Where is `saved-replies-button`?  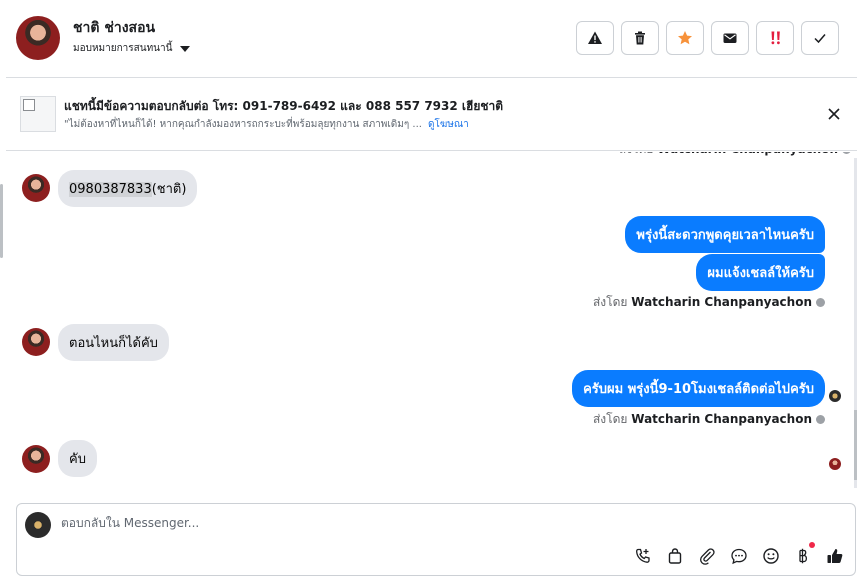 saved-replies-button is located at coordinates (739, 556).